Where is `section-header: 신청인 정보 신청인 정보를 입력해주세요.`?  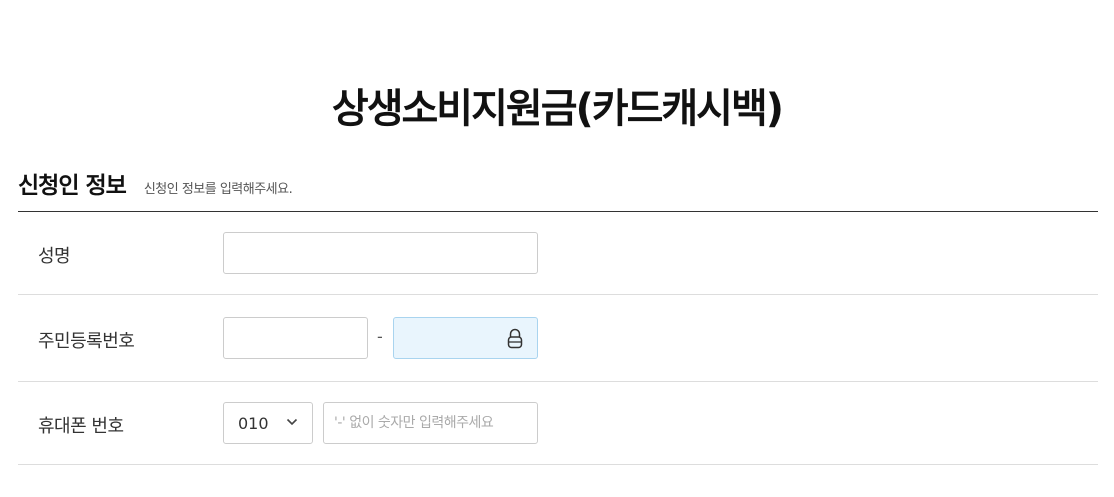
section-header: 신청인 정보 신청인 정보를 입력해주세요. is located at coordinates (155, 183).